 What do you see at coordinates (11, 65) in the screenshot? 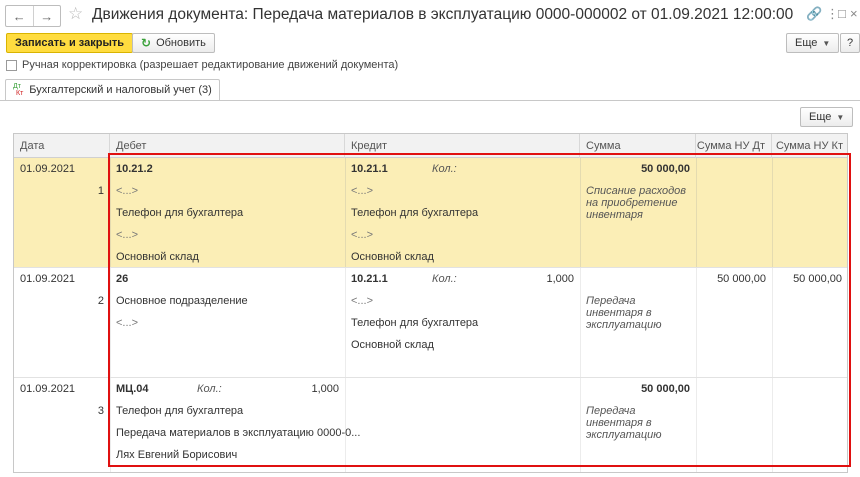
I see `manual-edit-checkbox` at bounding box center [11, 65].